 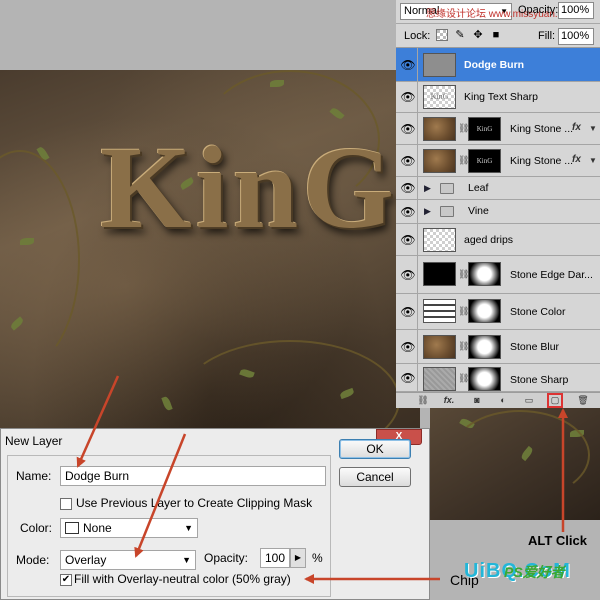 I want to click on layer-name: Stone Sharp, so click(x=539, y=380).